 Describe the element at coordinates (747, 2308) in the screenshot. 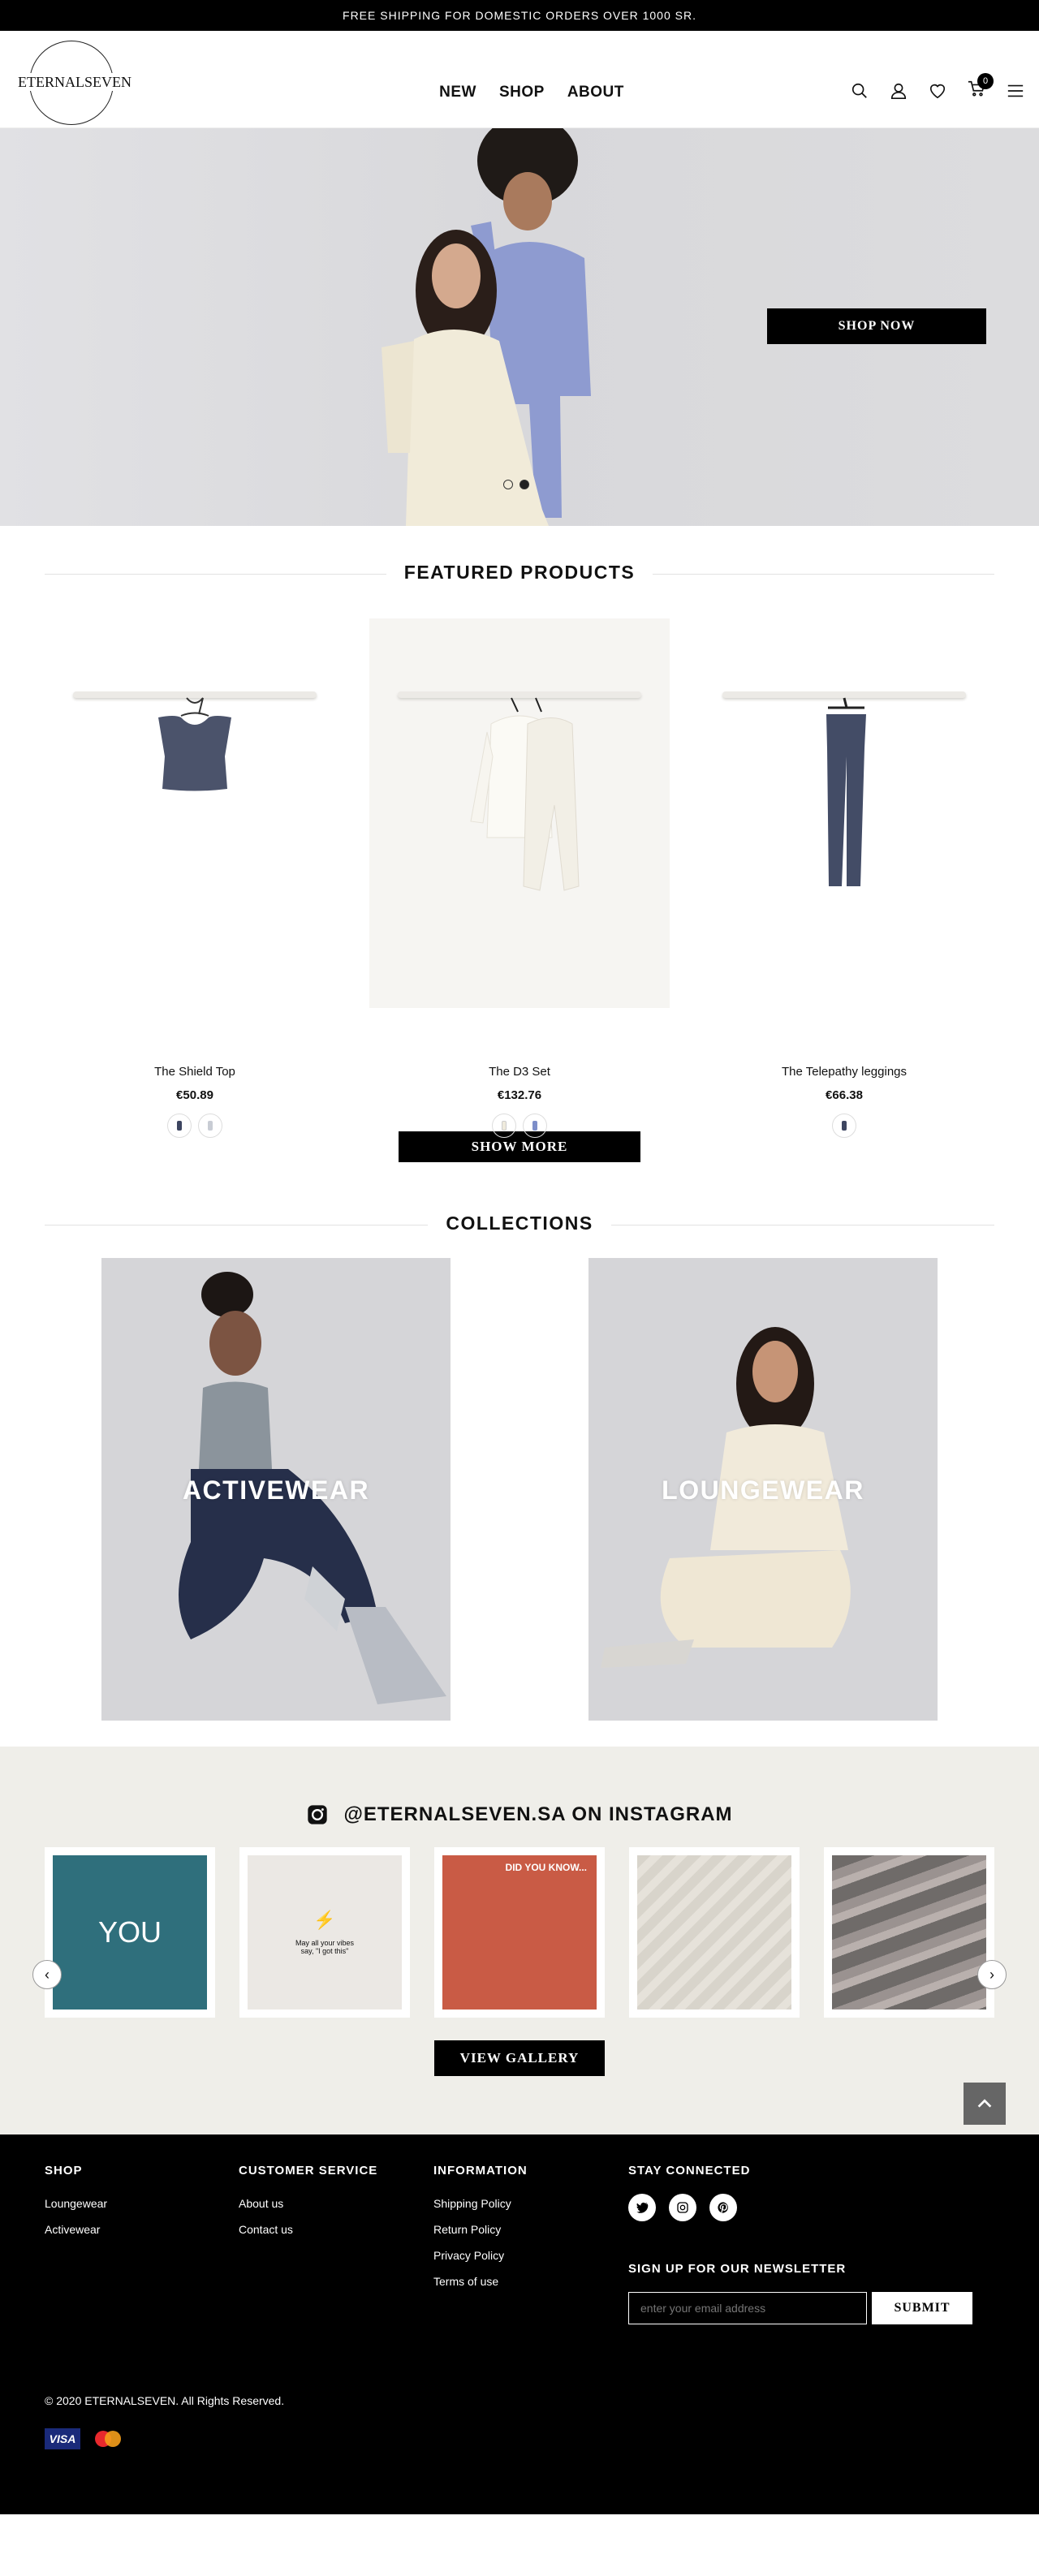

I see `email-field` at that location.